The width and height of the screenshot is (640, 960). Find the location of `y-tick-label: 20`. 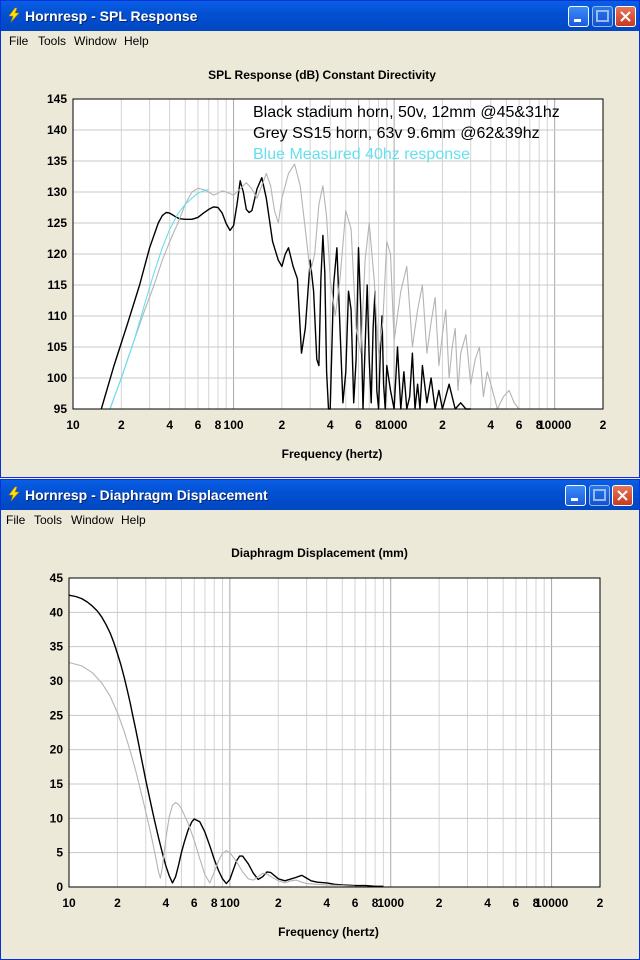

y-tick-label: 20 is located at coordinates (57, 750).